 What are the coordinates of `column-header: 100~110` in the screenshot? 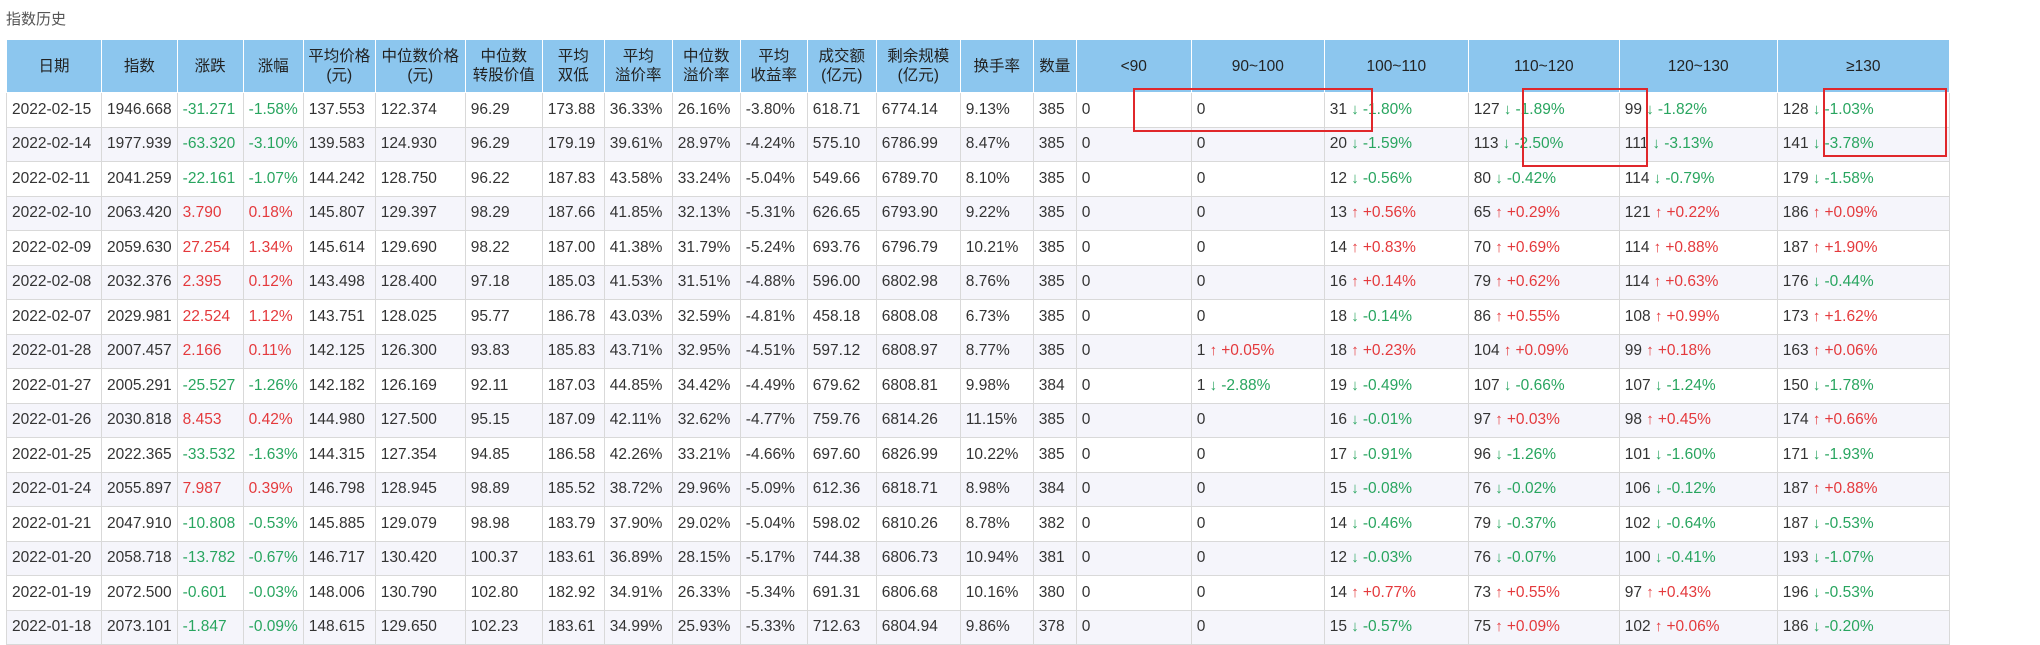 It's located at (1396, 66).